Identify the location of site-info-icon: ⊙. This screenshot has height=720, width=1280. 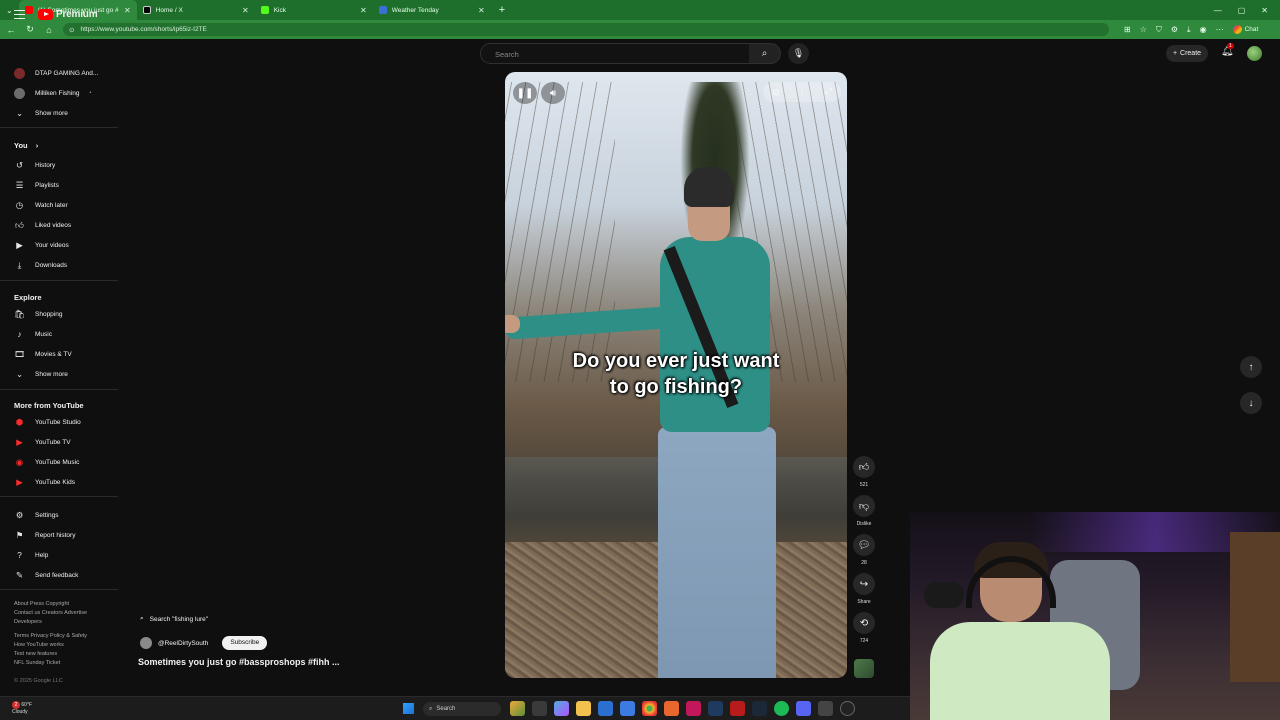
(71, 30).